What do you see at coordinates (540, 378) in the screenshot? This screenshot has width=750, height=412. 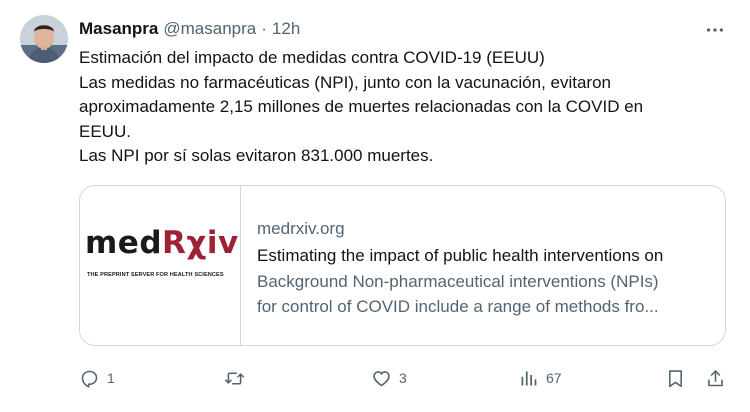 I see `views-button: 67` at bounding box center [540, 378].